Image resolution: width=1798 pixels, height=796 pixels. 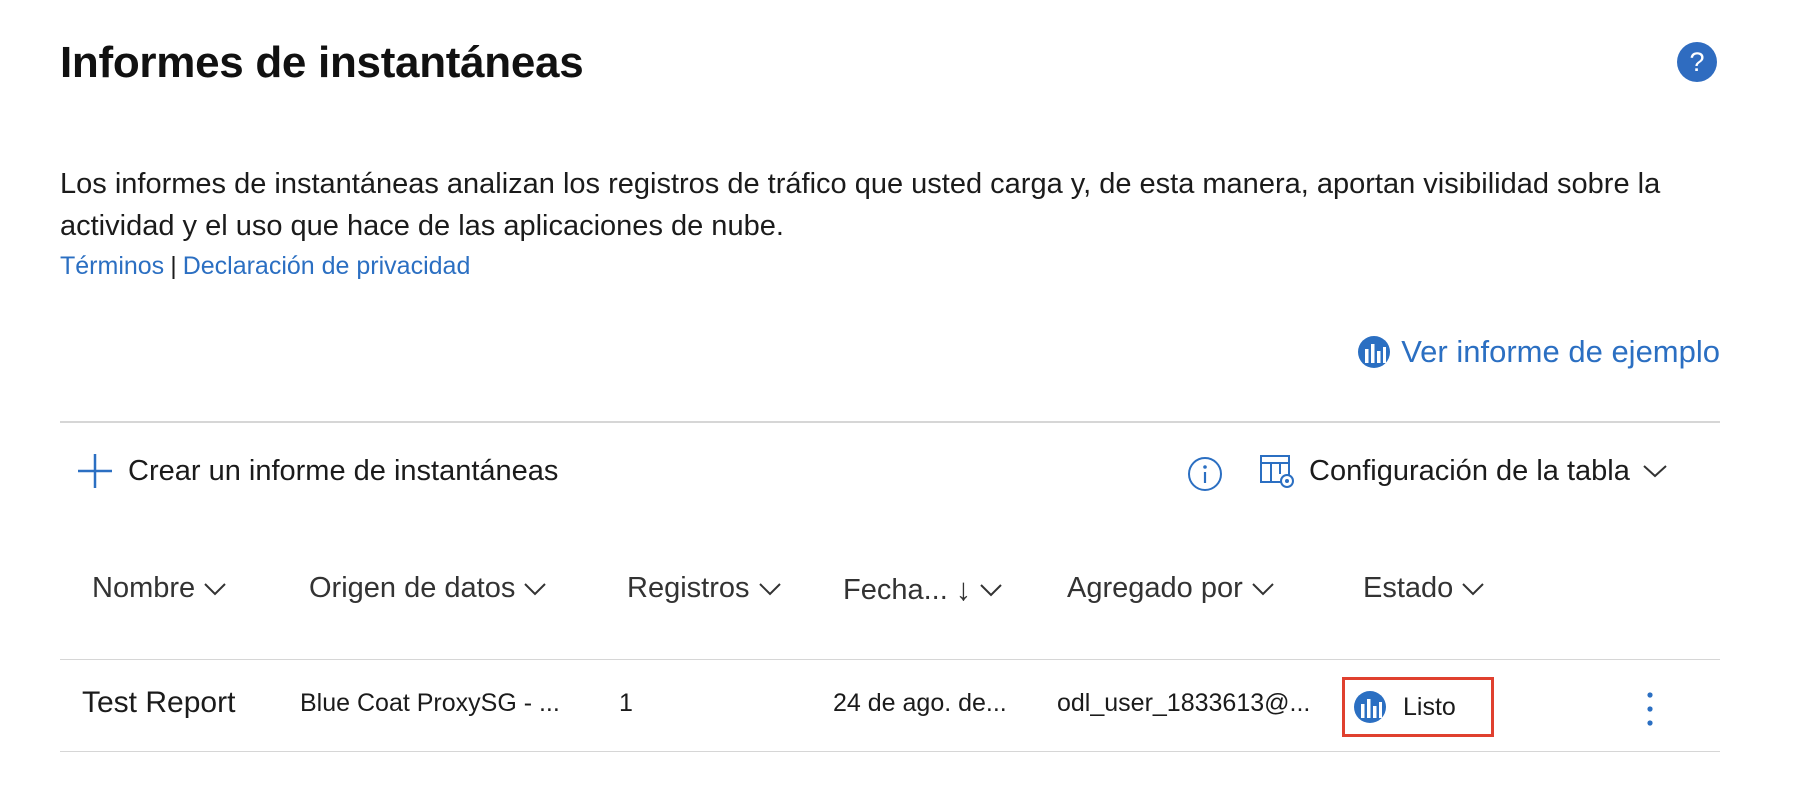 What do you see at coordinates (1277, 471) in the screenshot?
I see `table-settings-icon` at bounding box center [1277, 471].